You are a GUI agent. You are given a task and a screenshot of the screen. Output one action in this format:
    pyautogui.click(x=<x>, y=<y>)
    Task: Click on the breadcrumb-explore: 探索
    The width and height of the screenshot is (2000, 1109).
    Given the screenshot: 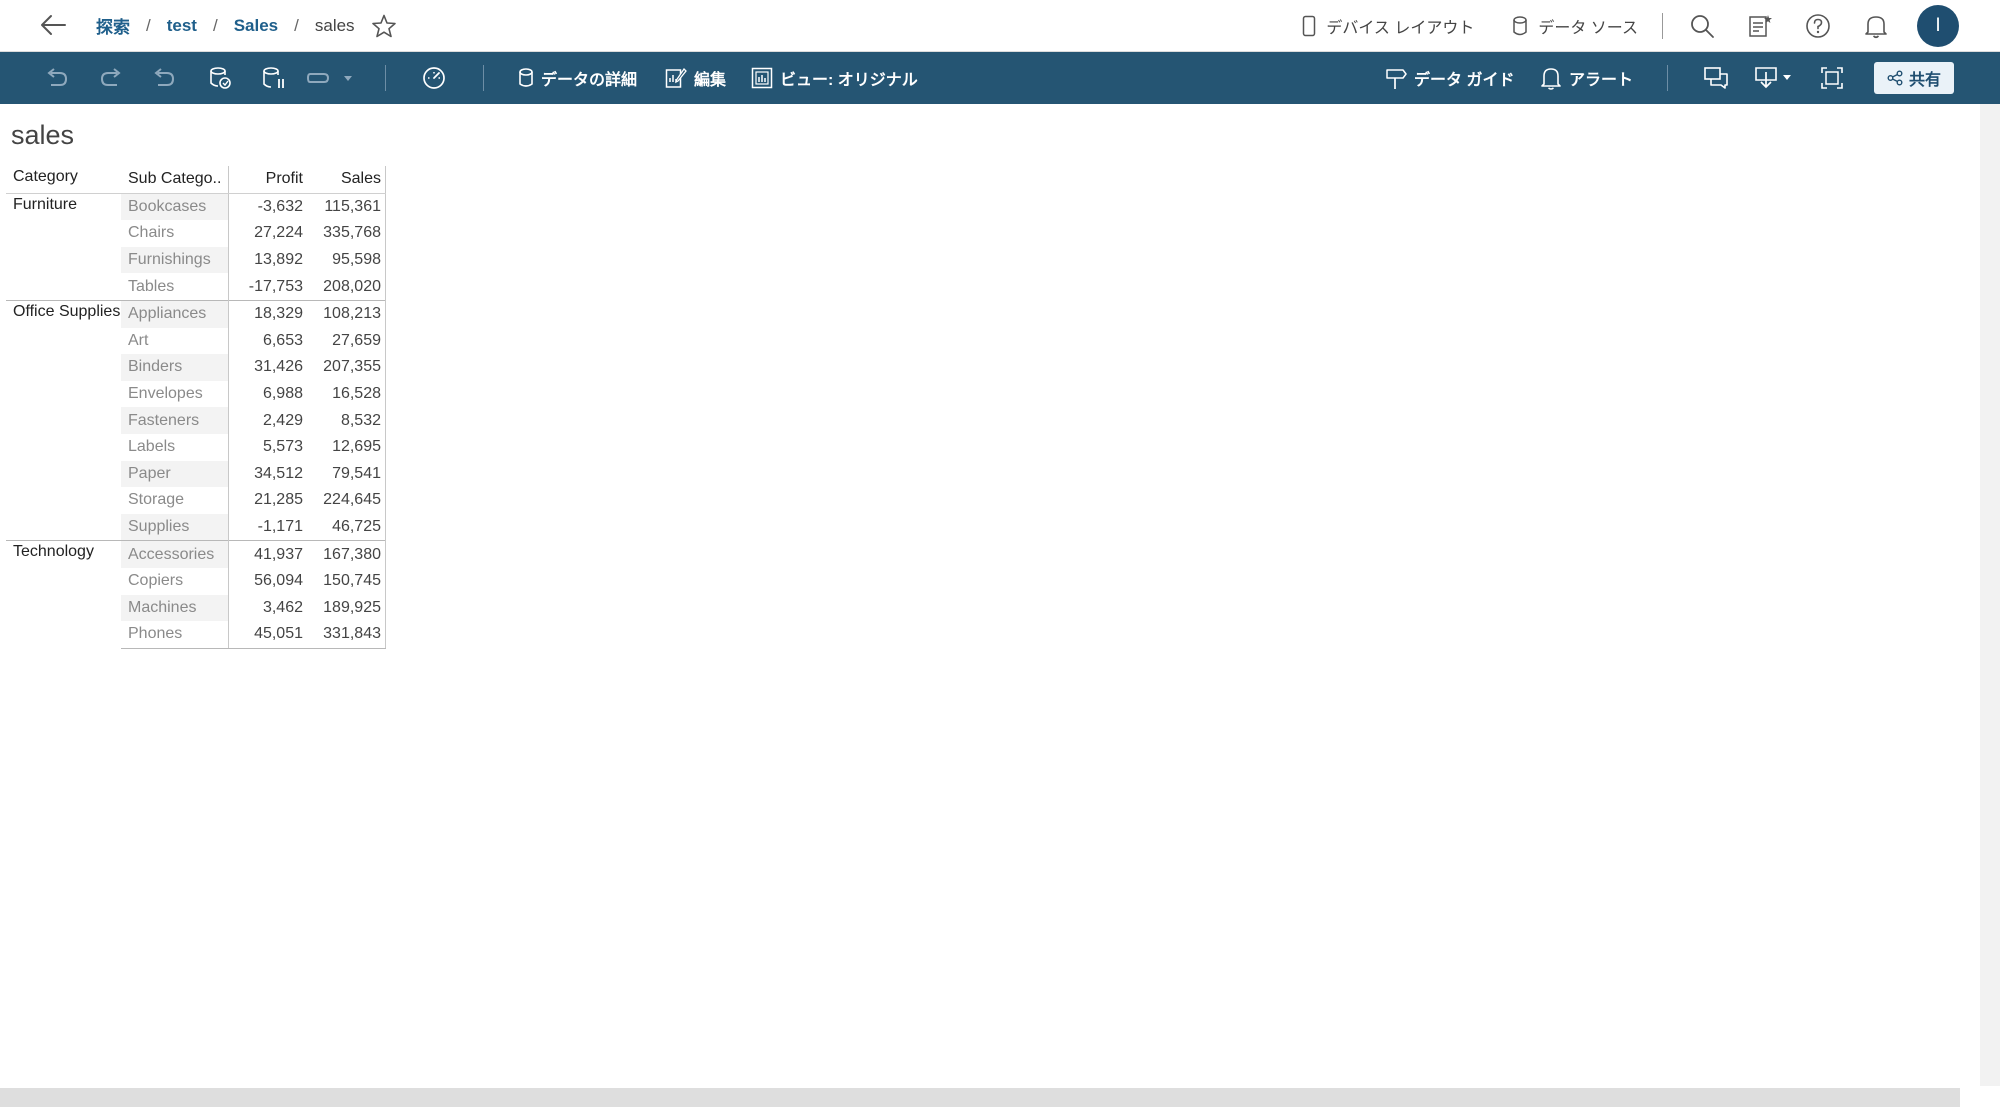 What is the action you would take?
    pyautogui.click(x=113, y=25)
    